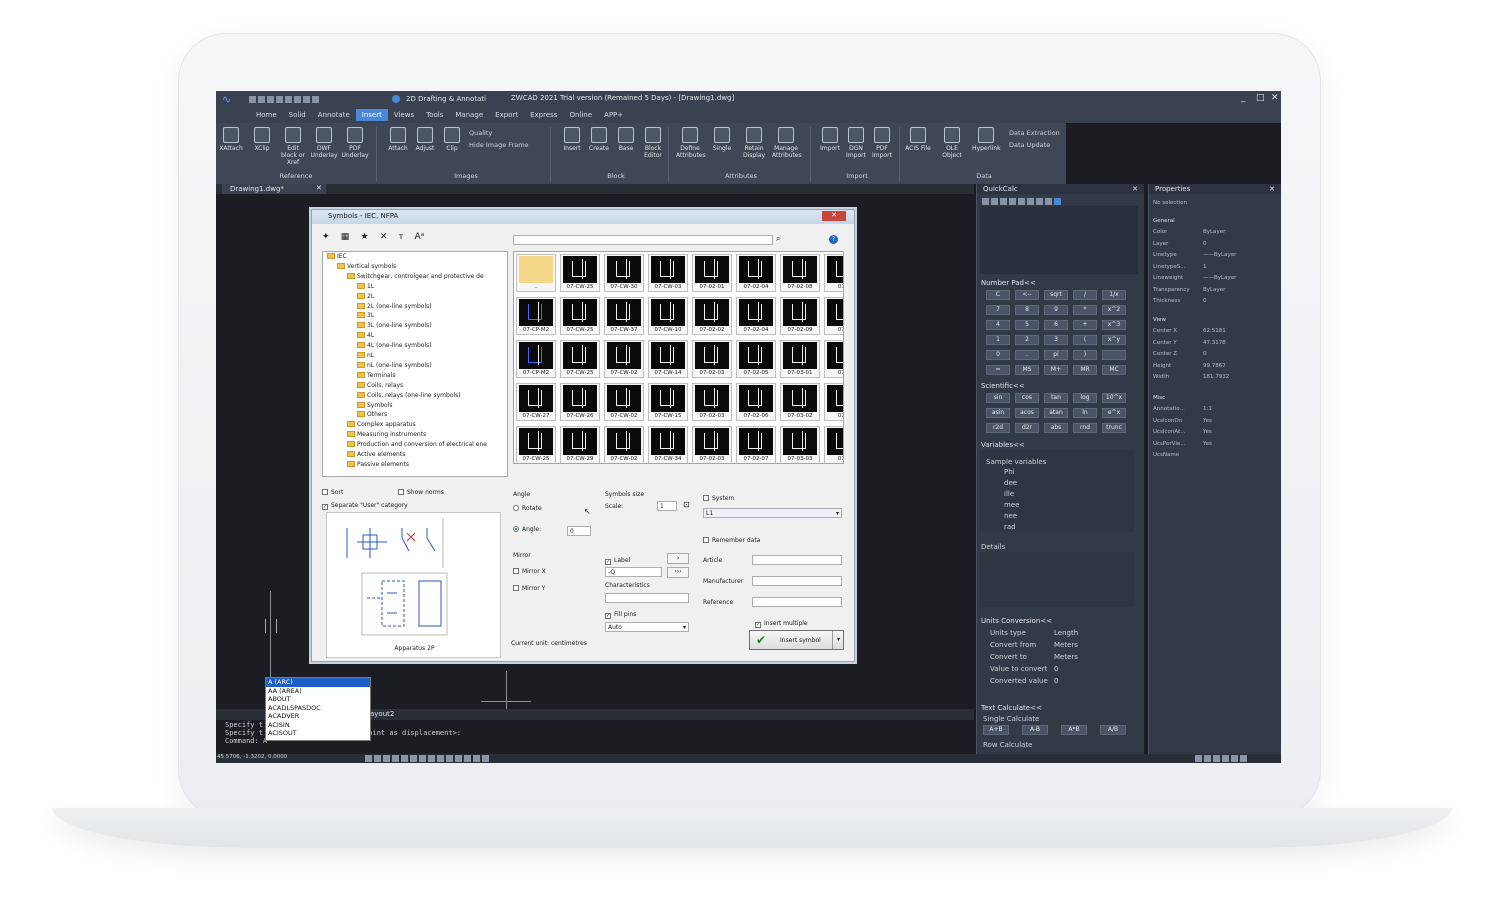 The height and width of the screenshot is (913, 1500). What do you see at coordinates (1027, 355) in the screenshot?
I see `numpad-key: .` at bounding box center [1027, 355].